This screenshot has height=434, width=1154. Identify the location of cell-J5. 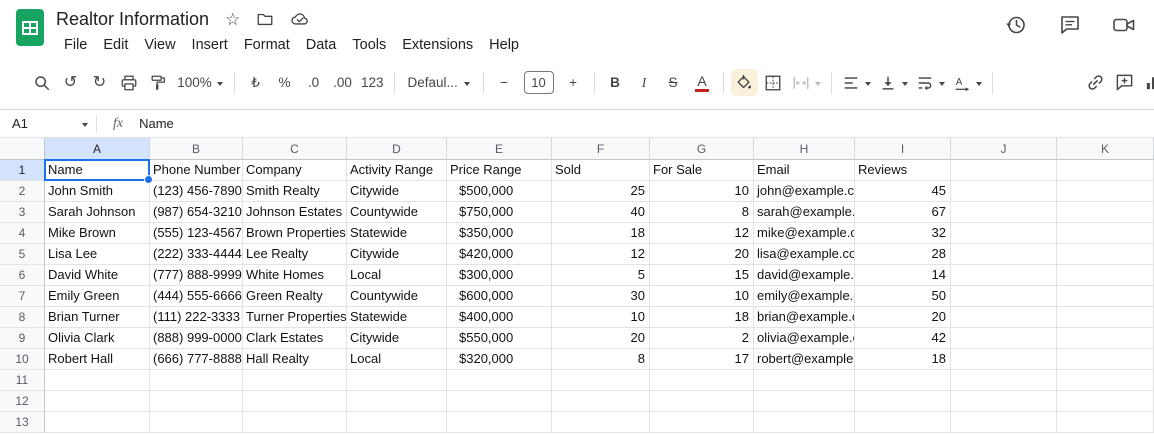
(1004, 254).